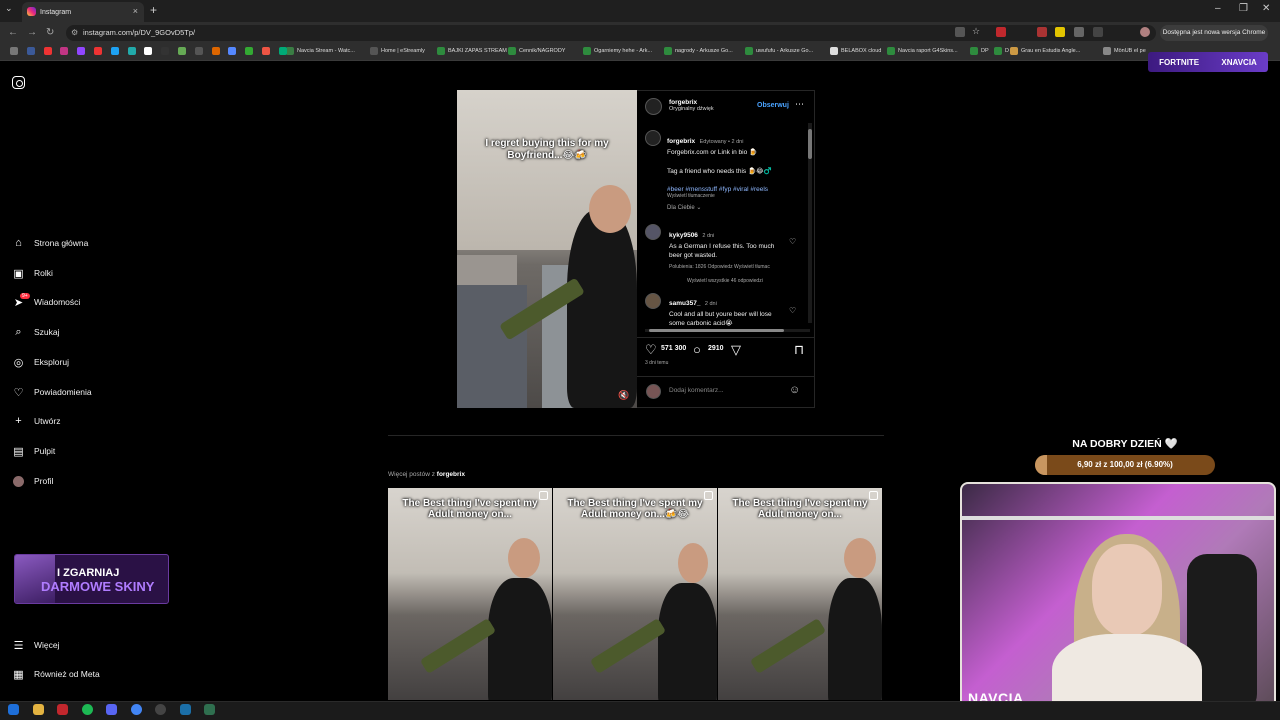 The image size is (1280, 720). I want to click on for-you-dropdown: Dla Ciebie ⌄, so click(684, 207).